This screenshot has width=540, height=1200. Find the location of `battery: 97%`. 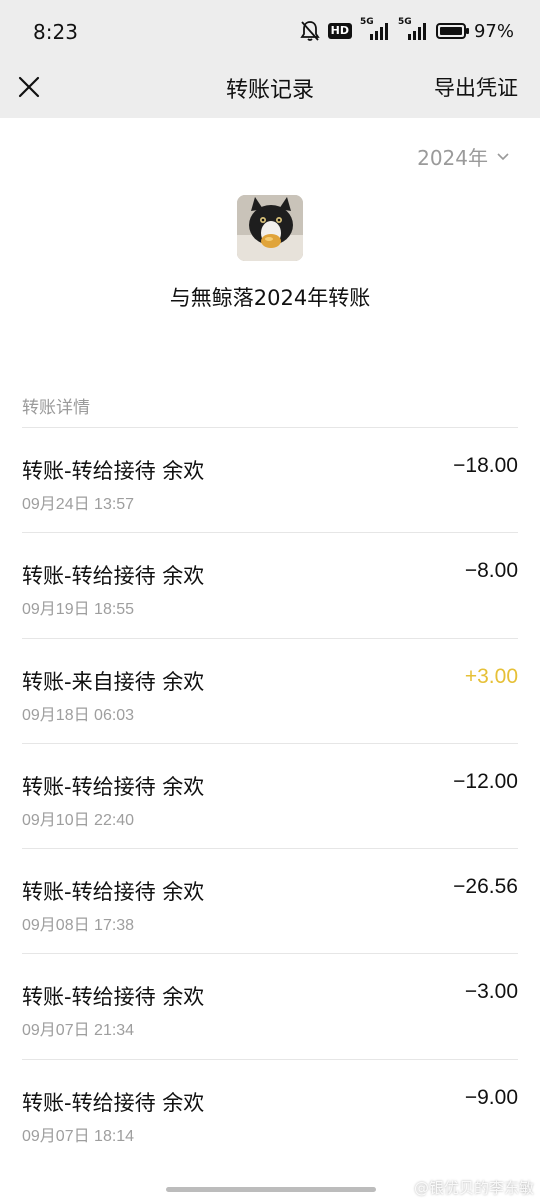

battery: 97% is located at coordinates (474, 31).